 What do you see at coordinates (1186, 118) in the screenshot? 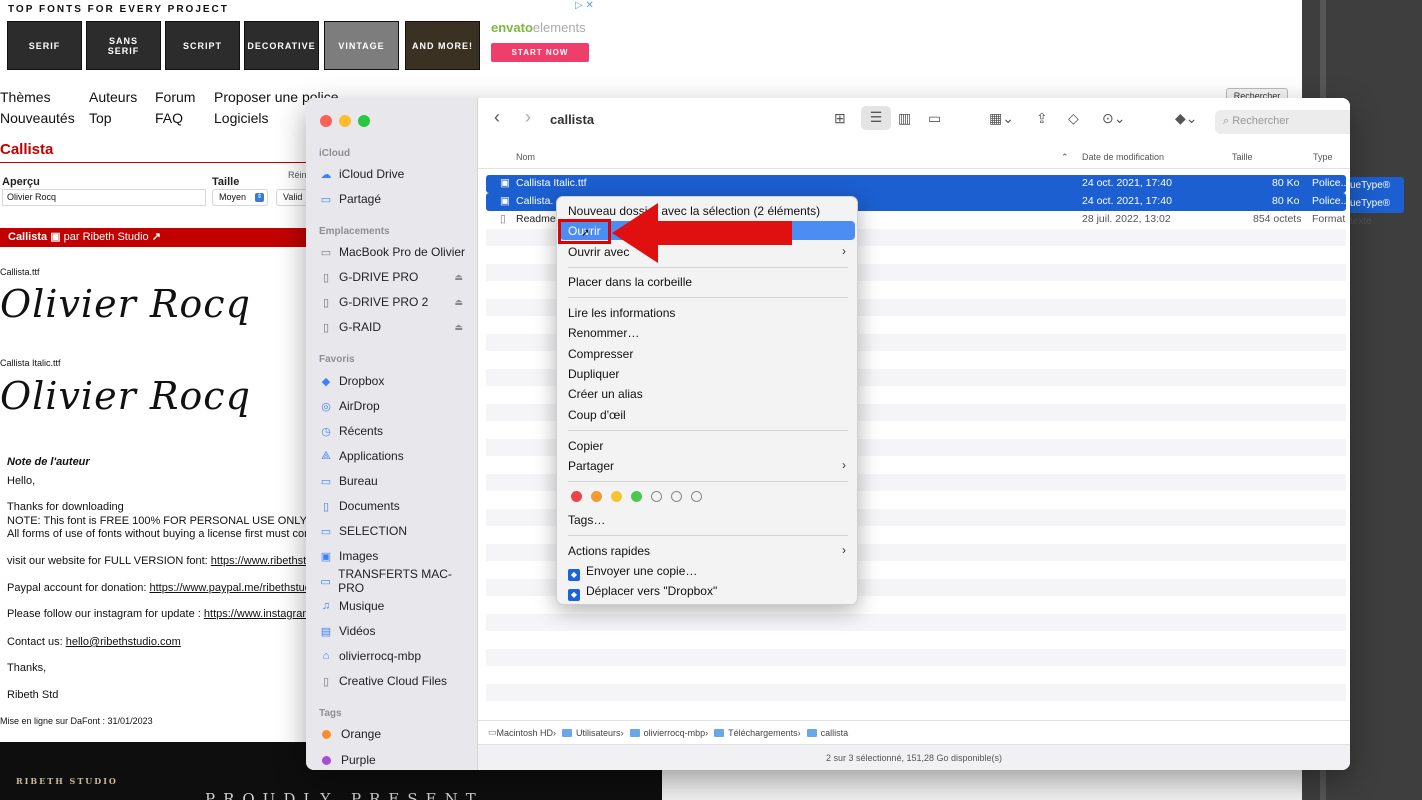
I see `dropbox-toolbar-icon: ◆⌄` at bounding box center [1186, 118].